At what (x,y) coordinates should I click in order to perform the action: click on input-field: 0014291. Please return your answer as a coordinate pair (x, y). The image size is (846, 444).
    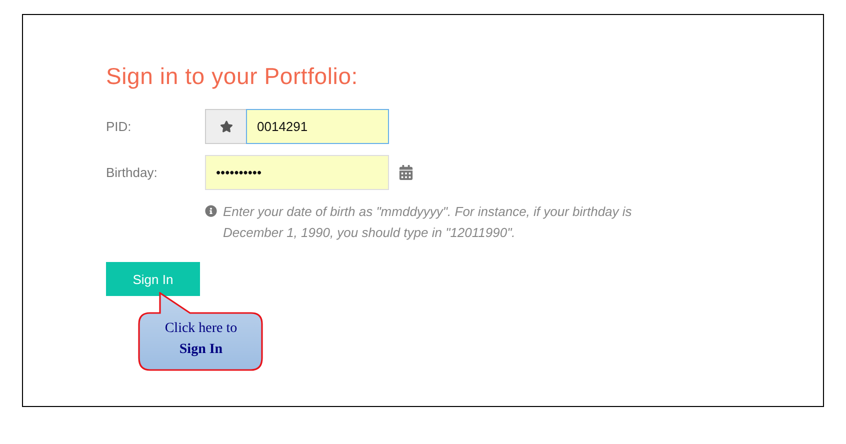
    Looking at the image, I should click on (317, 126).